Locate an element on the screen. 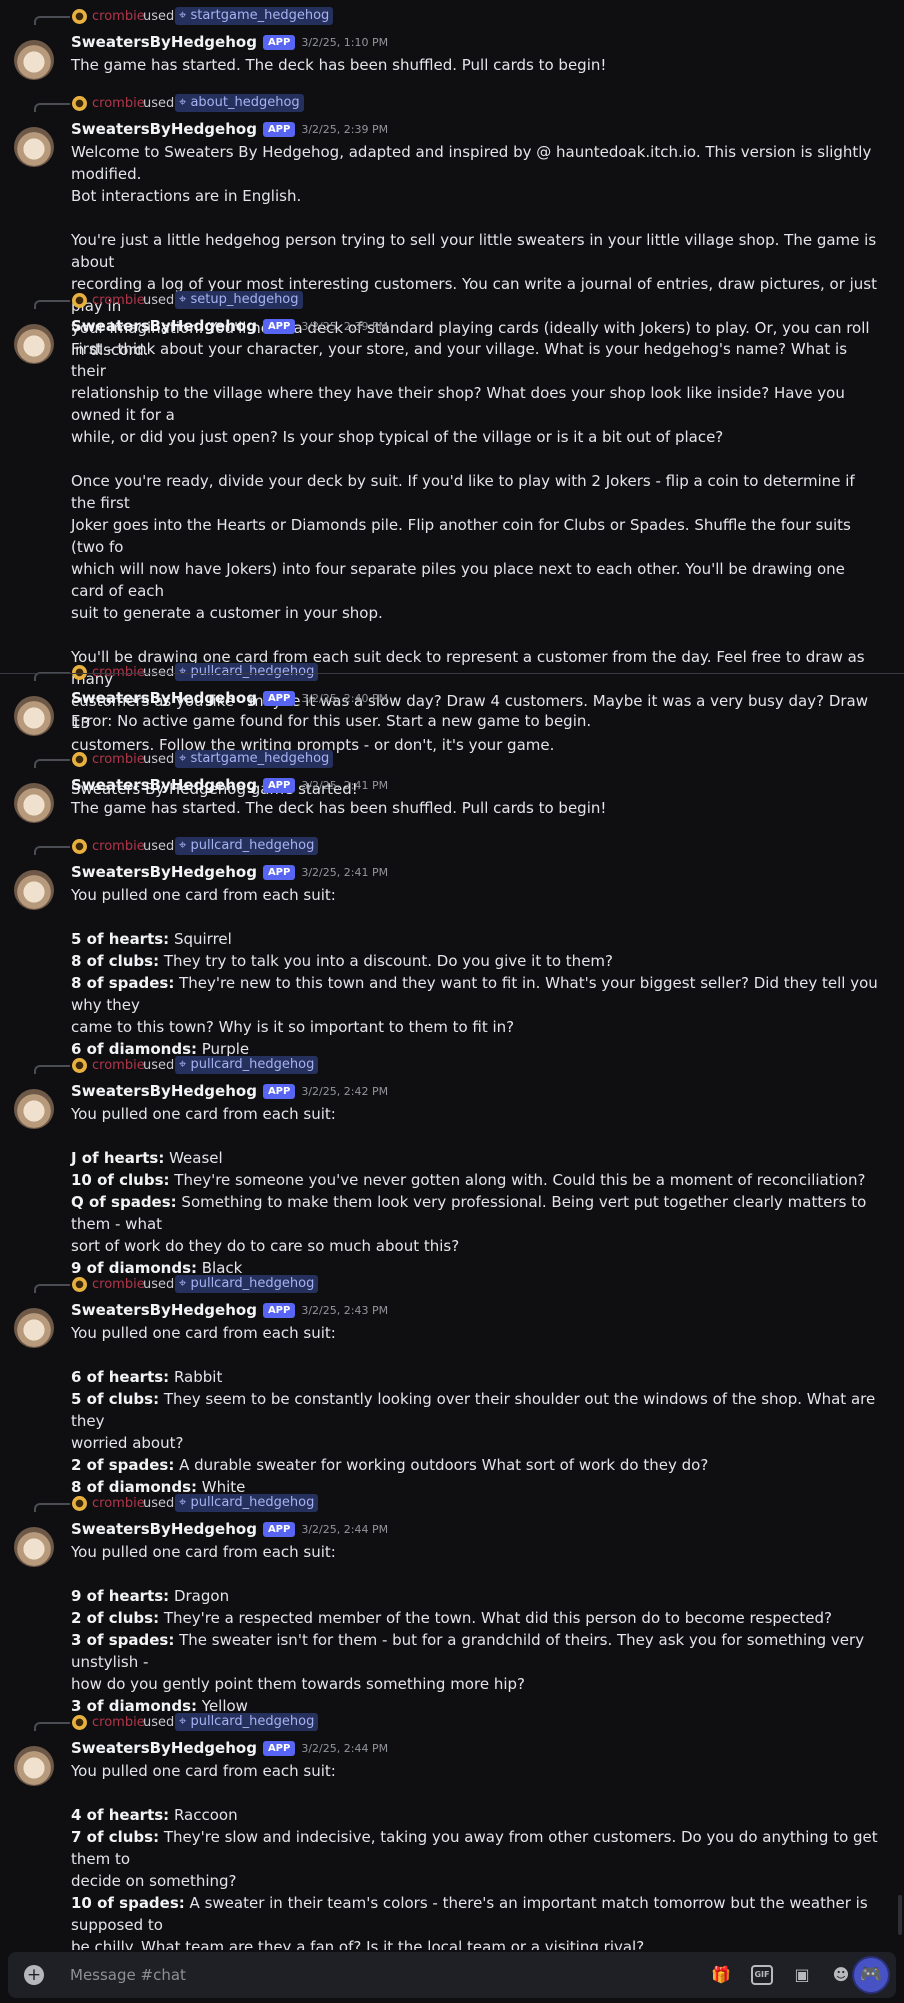  card-label: 2 of spades: is located at coordinates (123, 1465).